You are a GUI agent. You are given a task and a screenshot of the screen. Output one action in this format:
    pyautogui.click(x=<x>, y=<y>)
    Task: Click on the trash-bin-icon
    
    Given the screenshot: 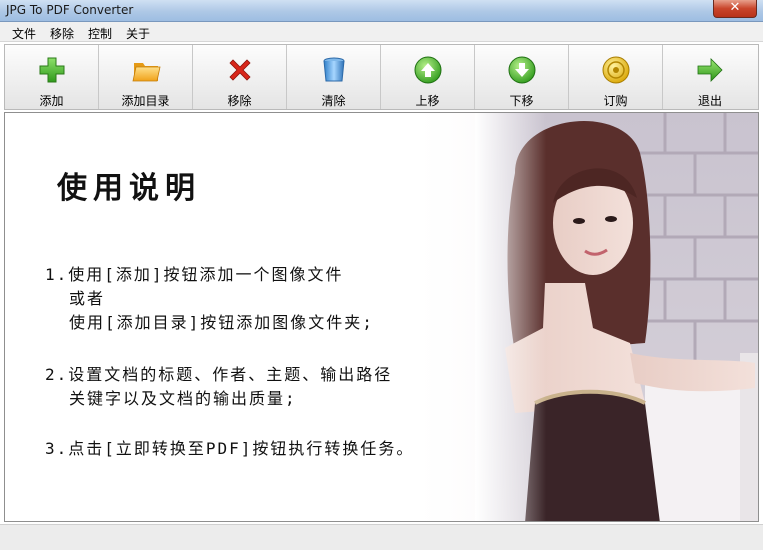 What is the action you would take?
    pyautogui.click(x=333, y=69)
    